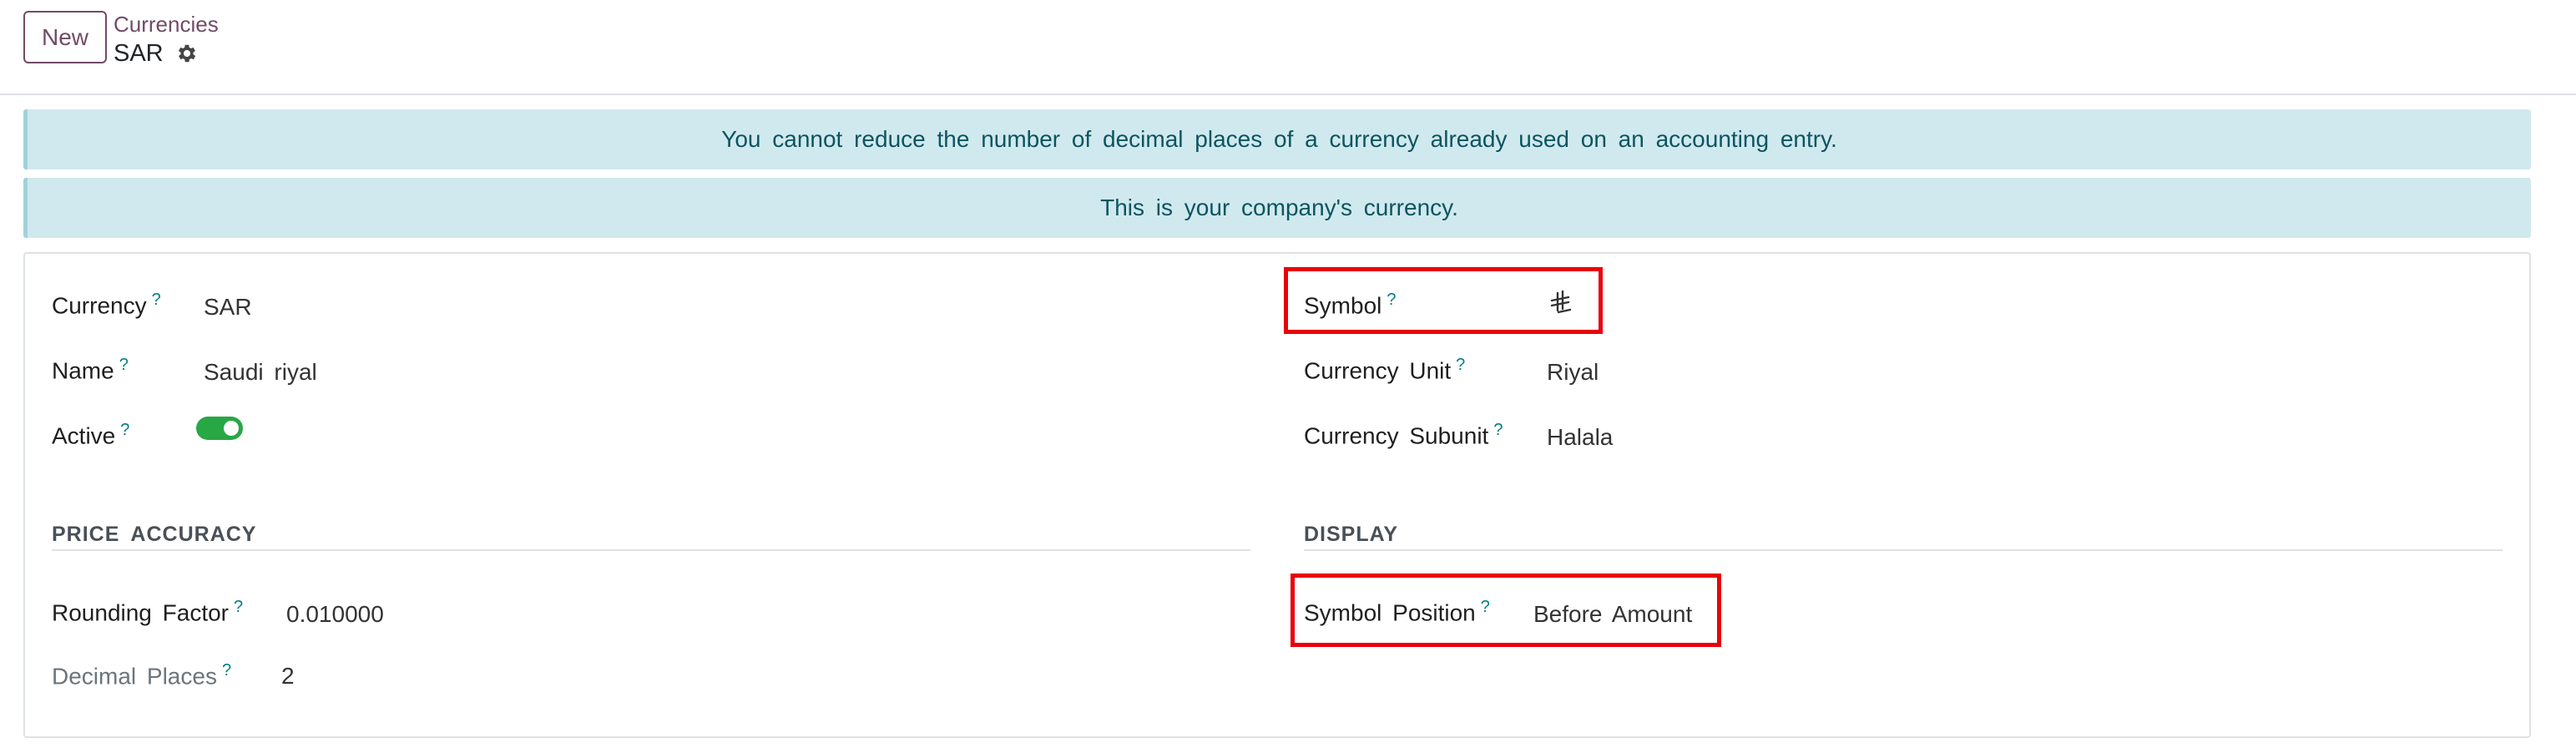 The width and height of the screenshot is (2576, 753). What do you see at coordinates (106, 305) in the screenshot?
I see `currency-label: Currency?` at bounding box center [106, 305].